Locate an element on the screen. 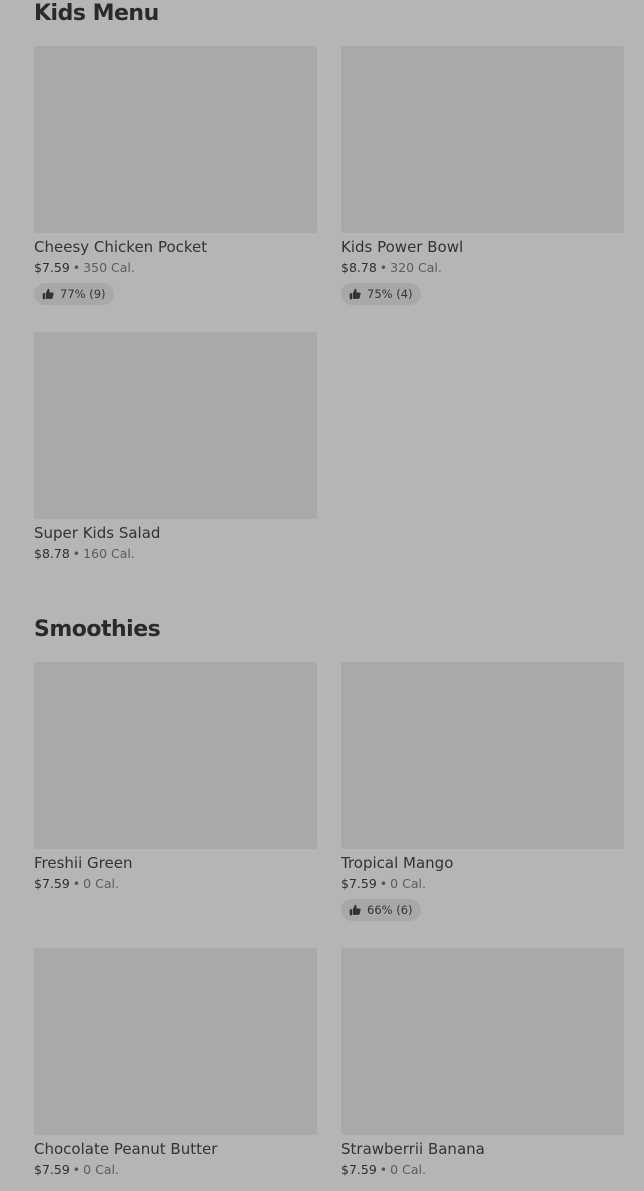 The image size is (644, 1191). item-calories: 320 Cal. is located at coordinates (416, 267).